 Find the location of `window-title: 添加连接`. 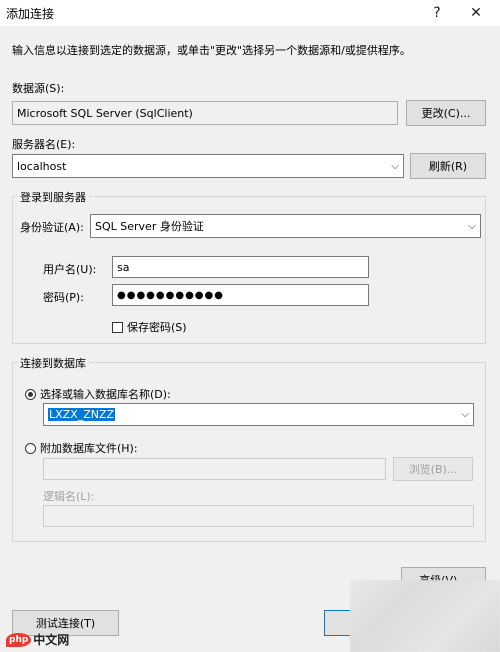

window-title: 添加连接 is located at coordinates (30, 14).